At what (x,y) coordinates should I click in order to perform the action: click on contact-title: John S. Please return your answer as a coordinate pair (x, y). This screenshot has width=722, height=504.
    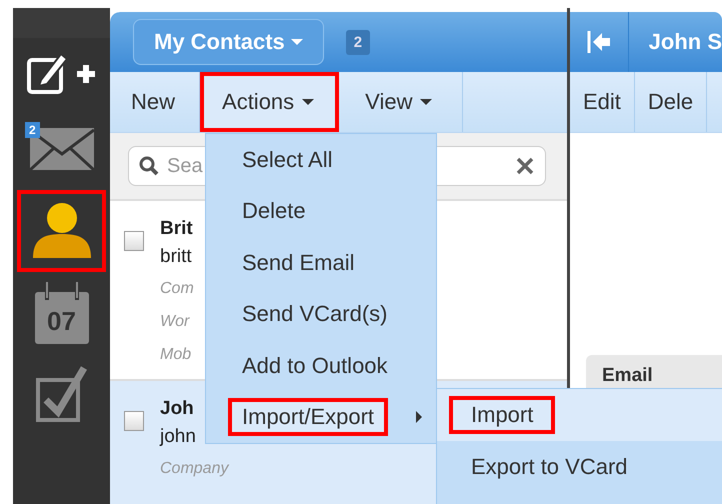
    Looking at the image, I should click on (685, 42).